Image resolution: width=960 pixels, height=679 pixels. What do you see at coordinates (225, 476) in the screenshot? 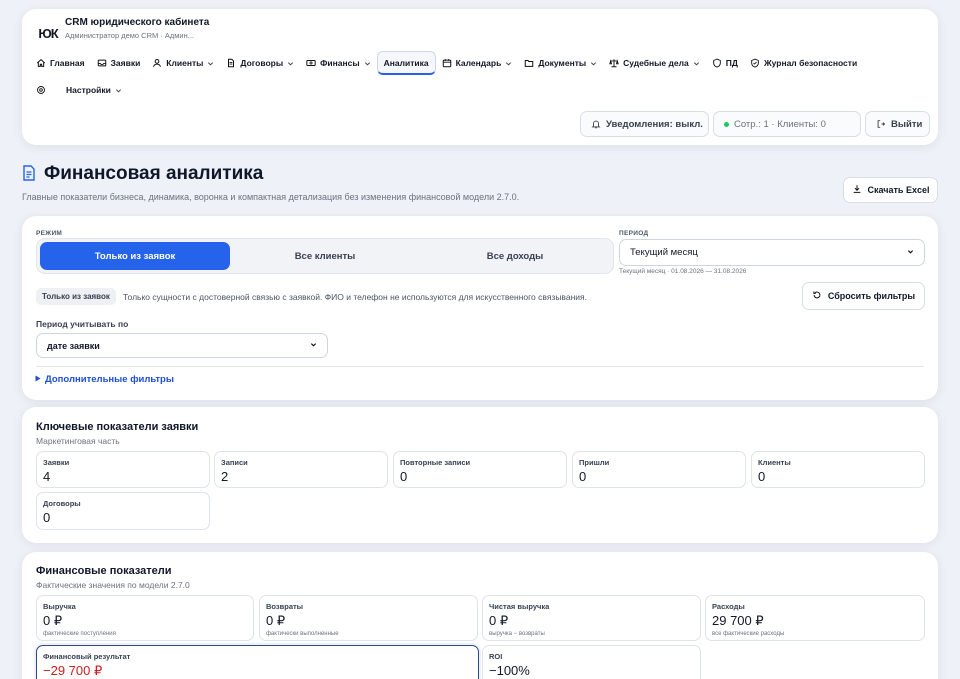
I see `tile-value: 2` at bounding box center [225, 476].